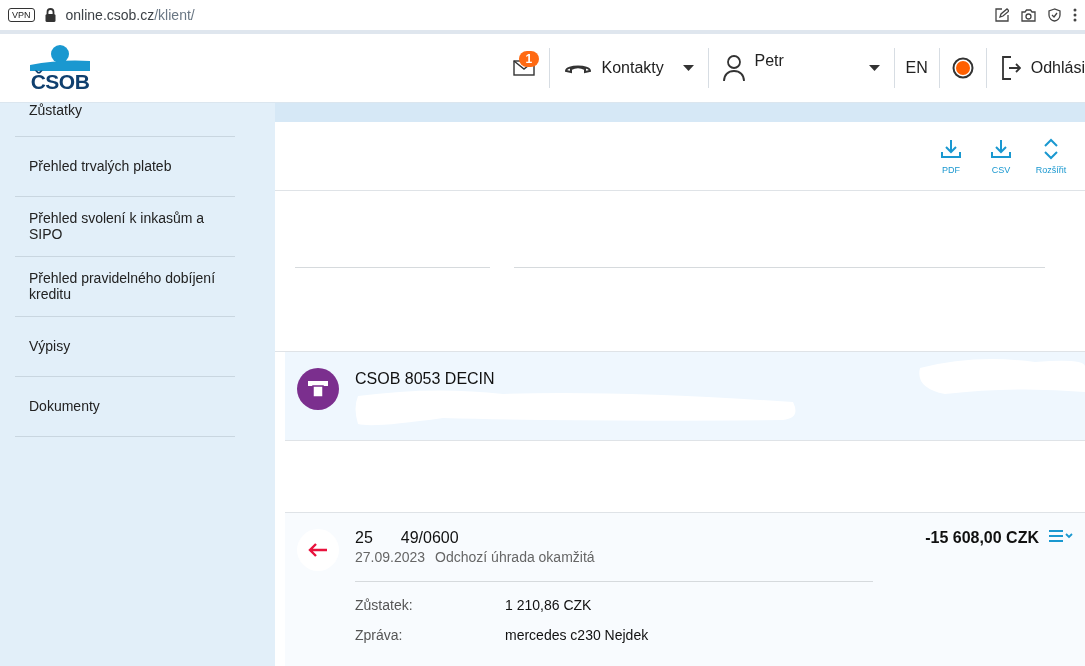 The height and width of the screenshot is (666, 1085). Describe the element at coordinates (130, 15) in the screenshot. I see `url-text: online.csob.cz/klient/` at that location.